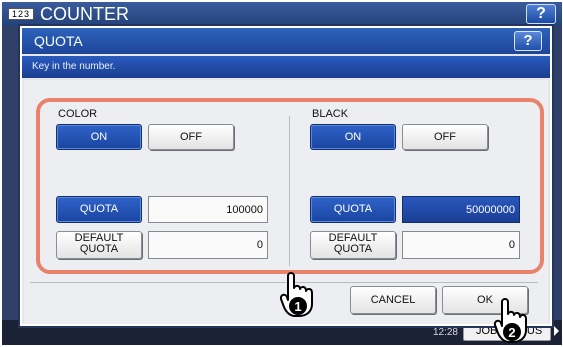 This screenshot has height=347, width=563. What do you see at coordinates (461, 209) in the screenshot?
I see `black-quota-field: 50000000` at bounding box center [461, 209].